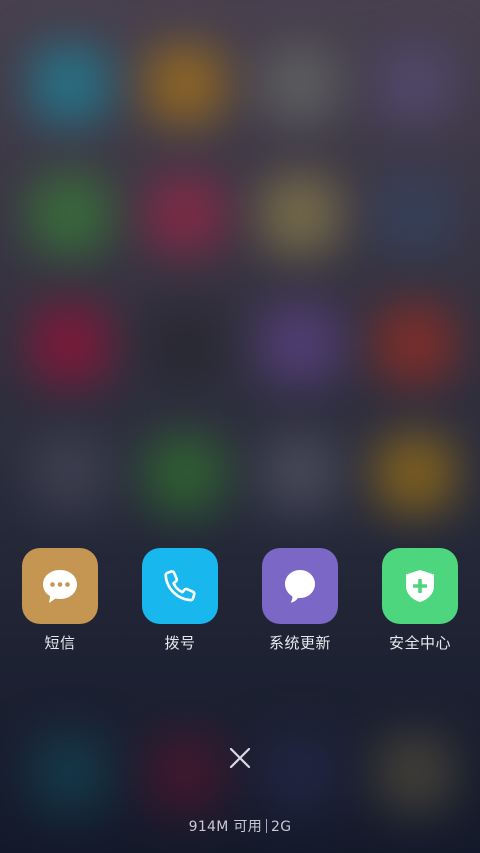  I want to click on dialer-app-label: 拨号, so click(180, 643).